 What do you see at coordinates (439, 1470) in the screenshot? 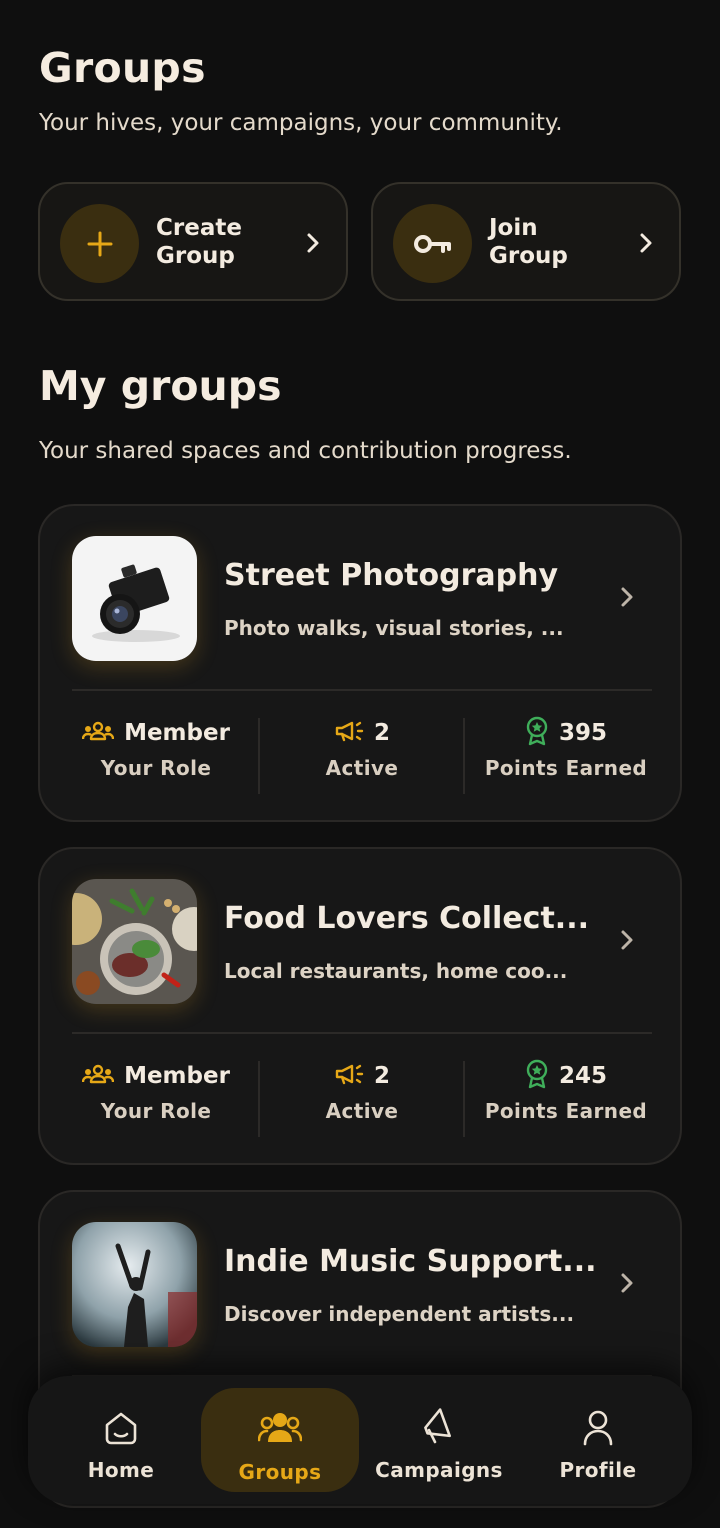
I see `nav-campaigns-label: Campaigns` at bounding box center [439, 1470].